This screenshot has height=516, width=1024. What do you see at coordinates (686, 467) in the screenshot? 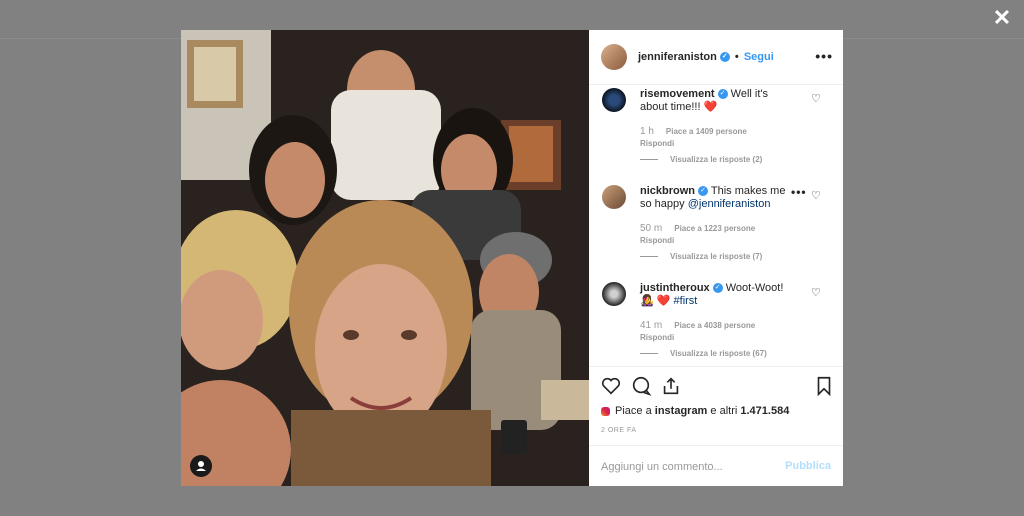
I see `comment-input` at bounding box center [686, 467].